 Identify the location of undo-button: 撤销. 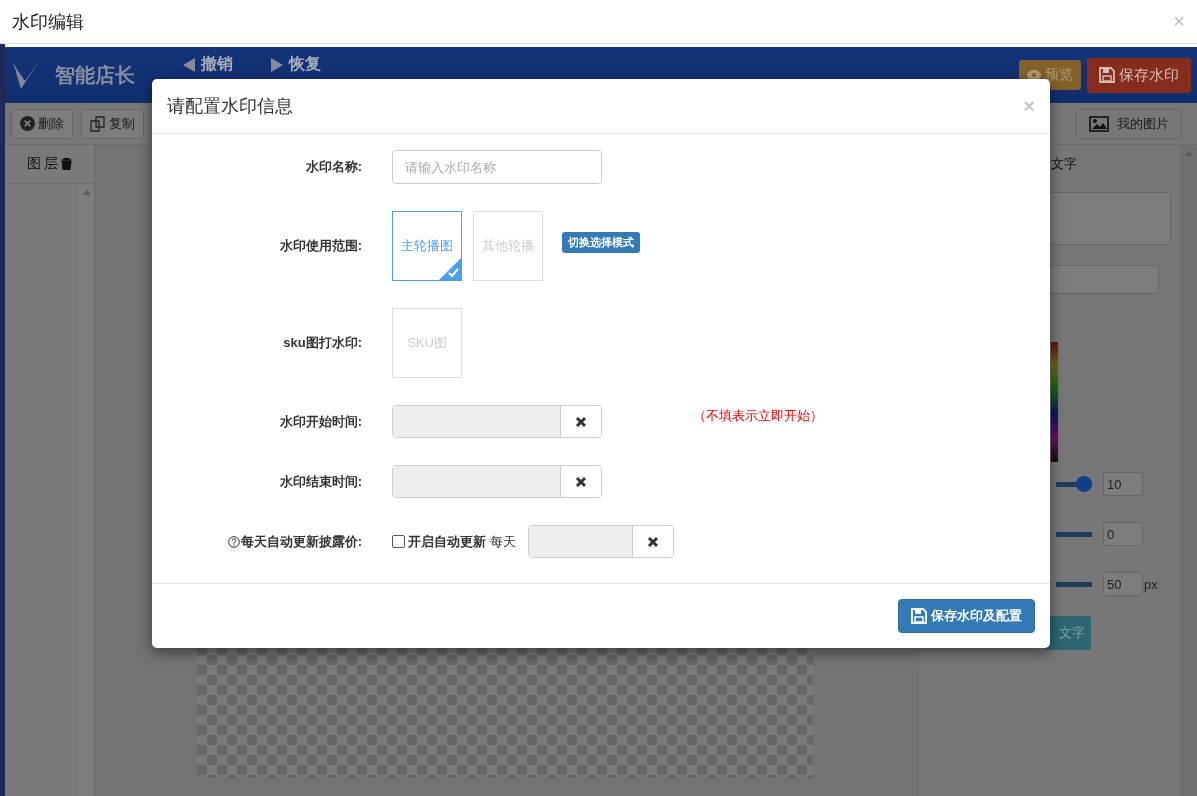
(217, 64).